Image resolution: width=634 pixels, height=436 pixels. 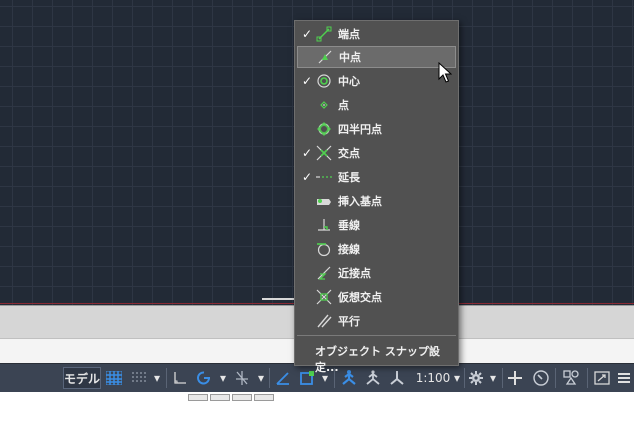 I want to click on menu-item-quadrant: 四半円点, so click(x=376, y=129).